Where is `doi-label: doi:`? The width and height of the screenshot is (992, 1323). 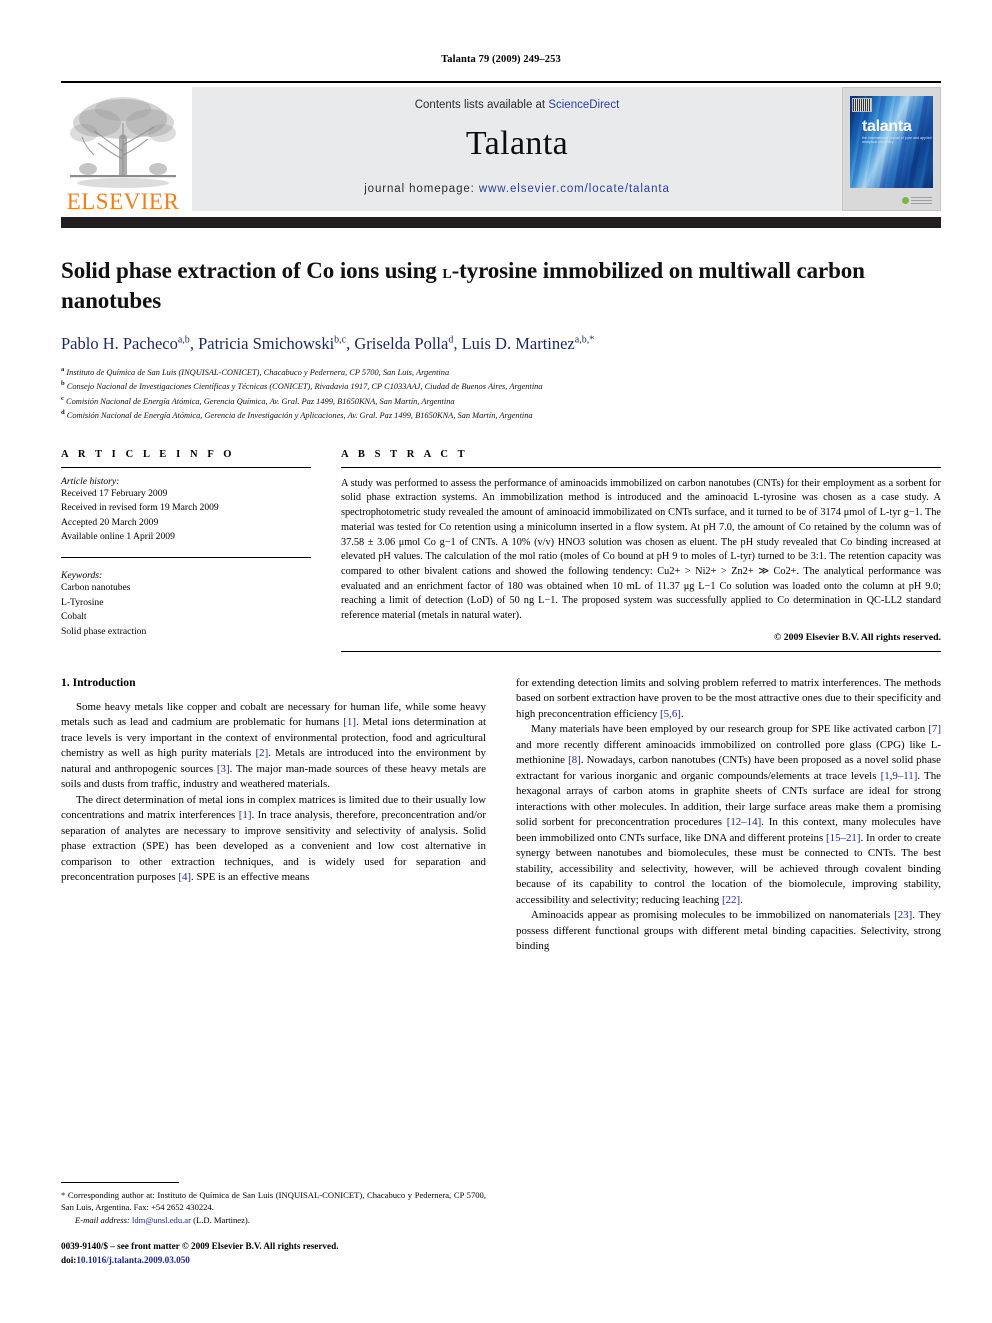 doi-label: doi: is located at coordinates (69, 1260).